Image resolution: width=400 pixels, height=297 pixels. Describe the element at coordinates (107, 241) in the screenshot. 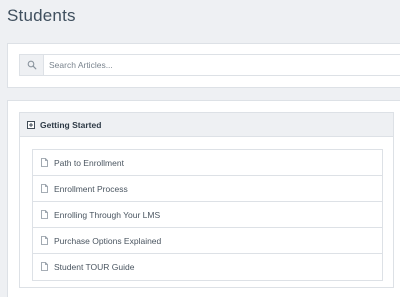

I see `article-label: Purchase Options Explained` at that location.